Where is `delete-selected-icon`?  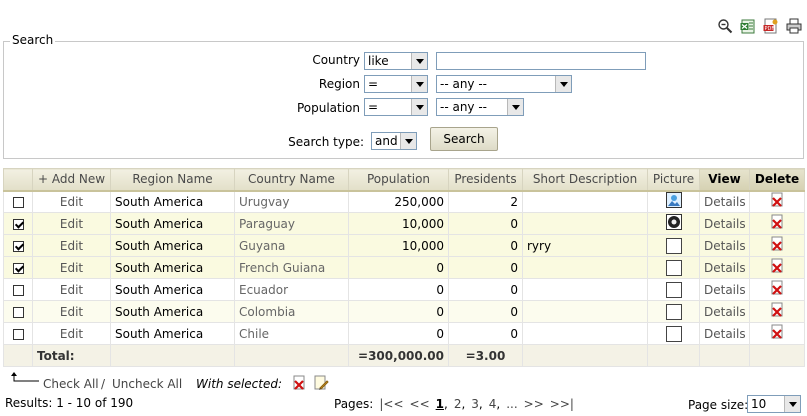
delete-selected-icon is located at coordinates (299, 384).